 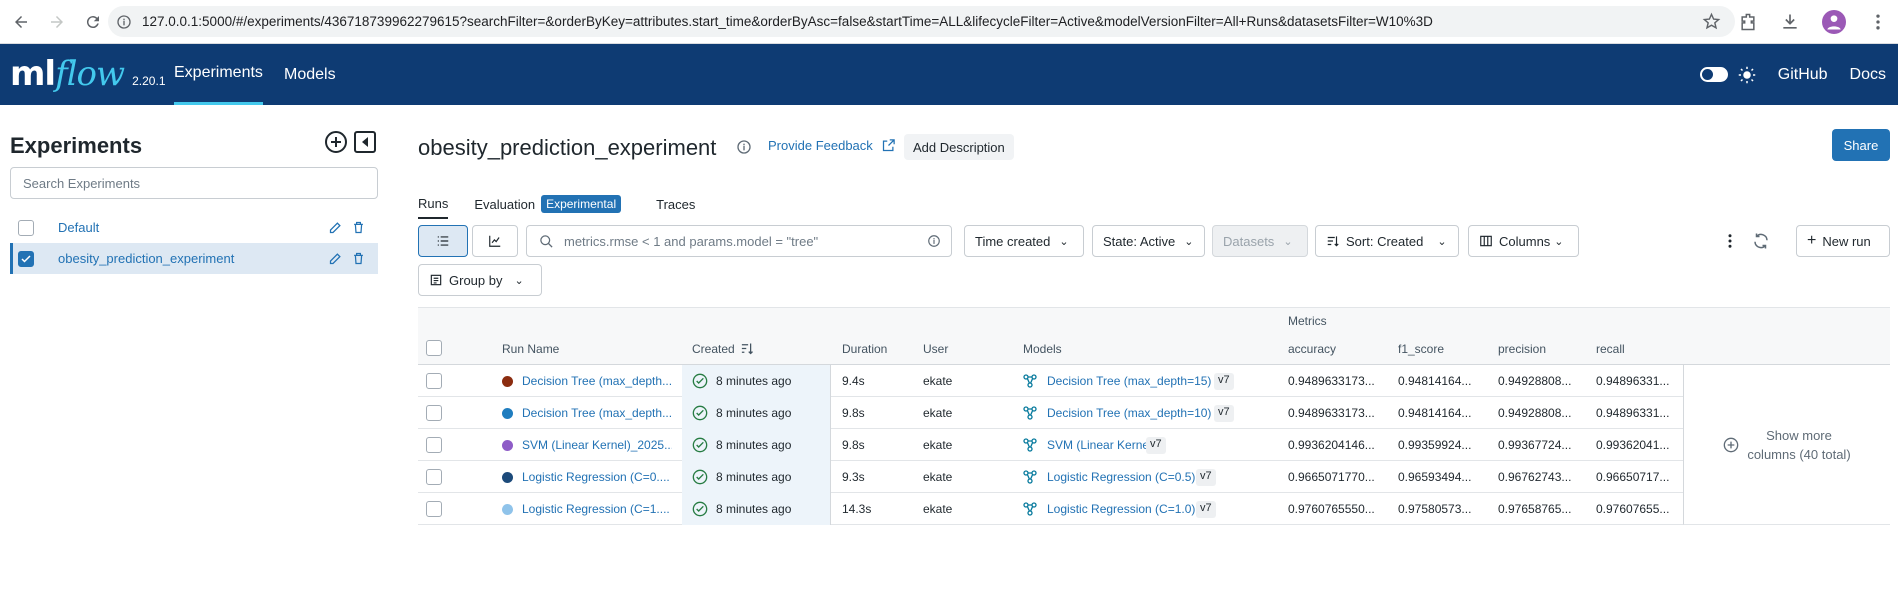 What do you see at coordinates (1834, 21) in the screenshot?
I see `profile-avatar` at bounding box center [1834, 21].